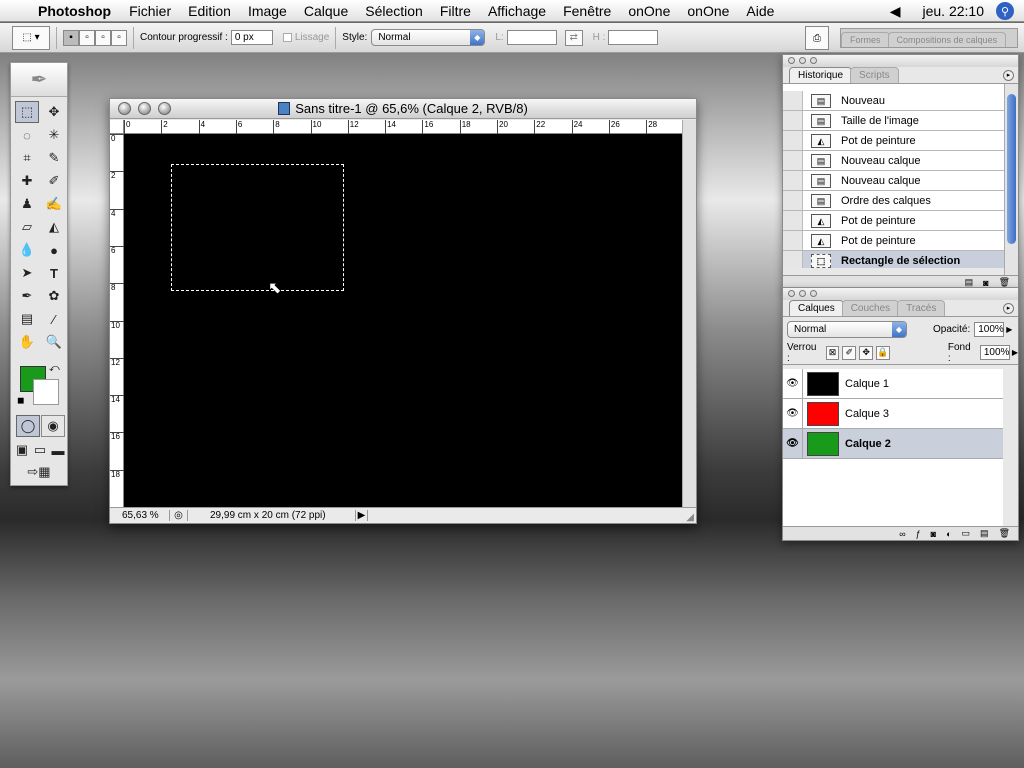 The height and width of the screenshot is (768, 1024). Describe the element at coordinates (40, 450) in the screenshot. I see `screen-mode-menu-icon: ▭` at that location.